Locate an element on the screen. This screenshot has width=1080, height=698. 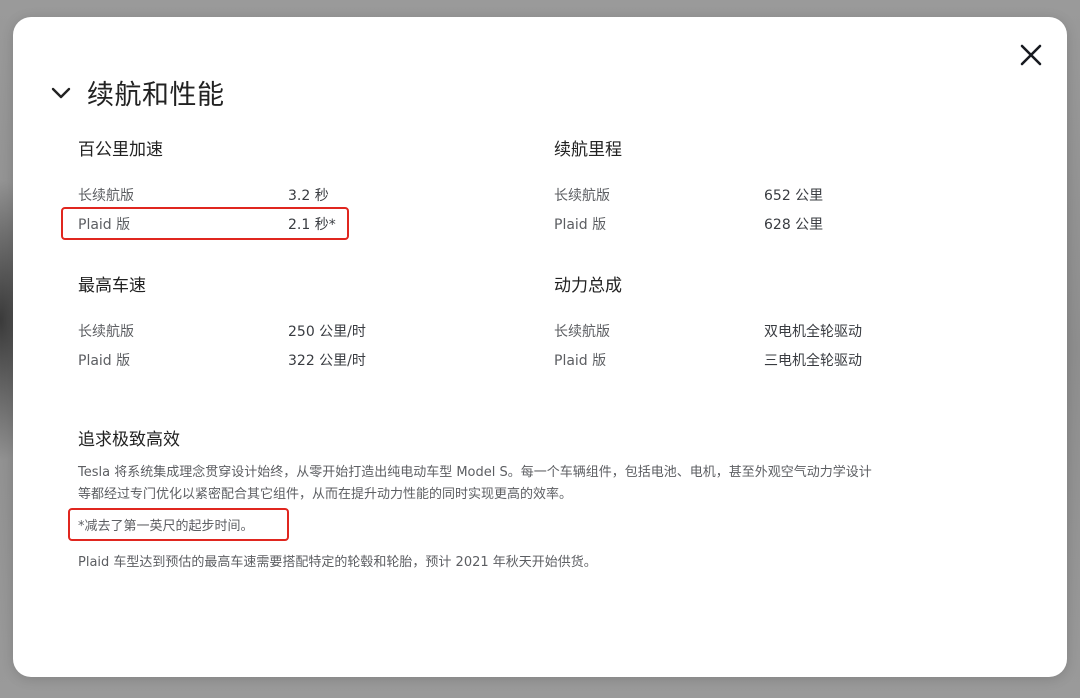
section-toggle: 续航和性能 is located at coordinates (137, 92).